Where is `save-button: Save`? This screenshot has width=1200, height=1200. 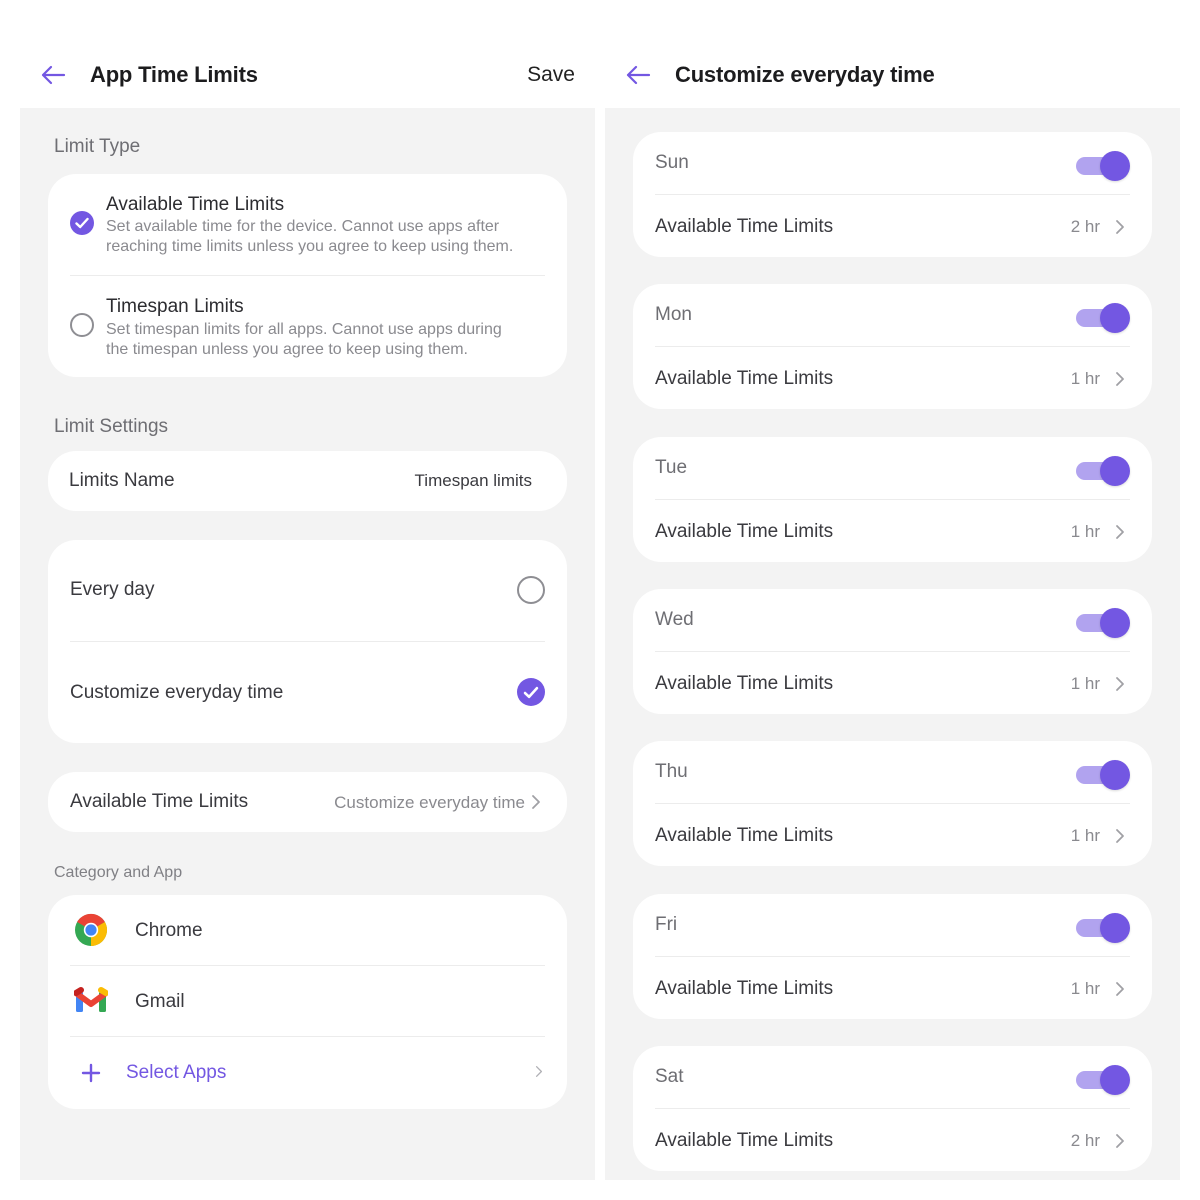 save-button: Save is located at coordinates (551, 75).